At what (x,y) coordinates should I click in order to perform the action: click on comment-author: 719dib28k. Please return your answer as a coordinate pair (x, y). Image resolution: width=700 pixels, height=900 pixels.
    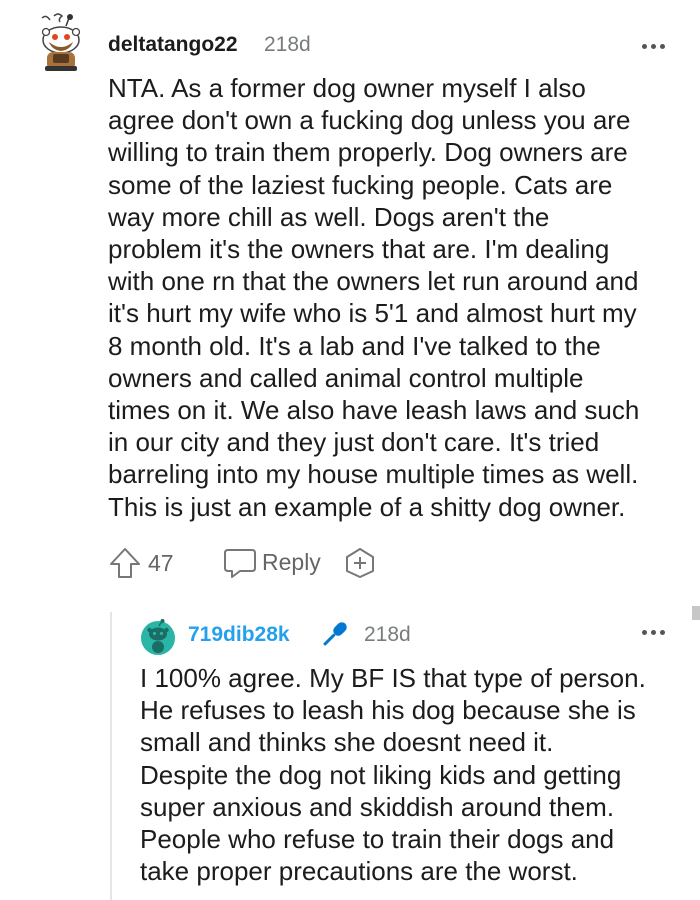
    Looking at the image, I should click on (239, 635).